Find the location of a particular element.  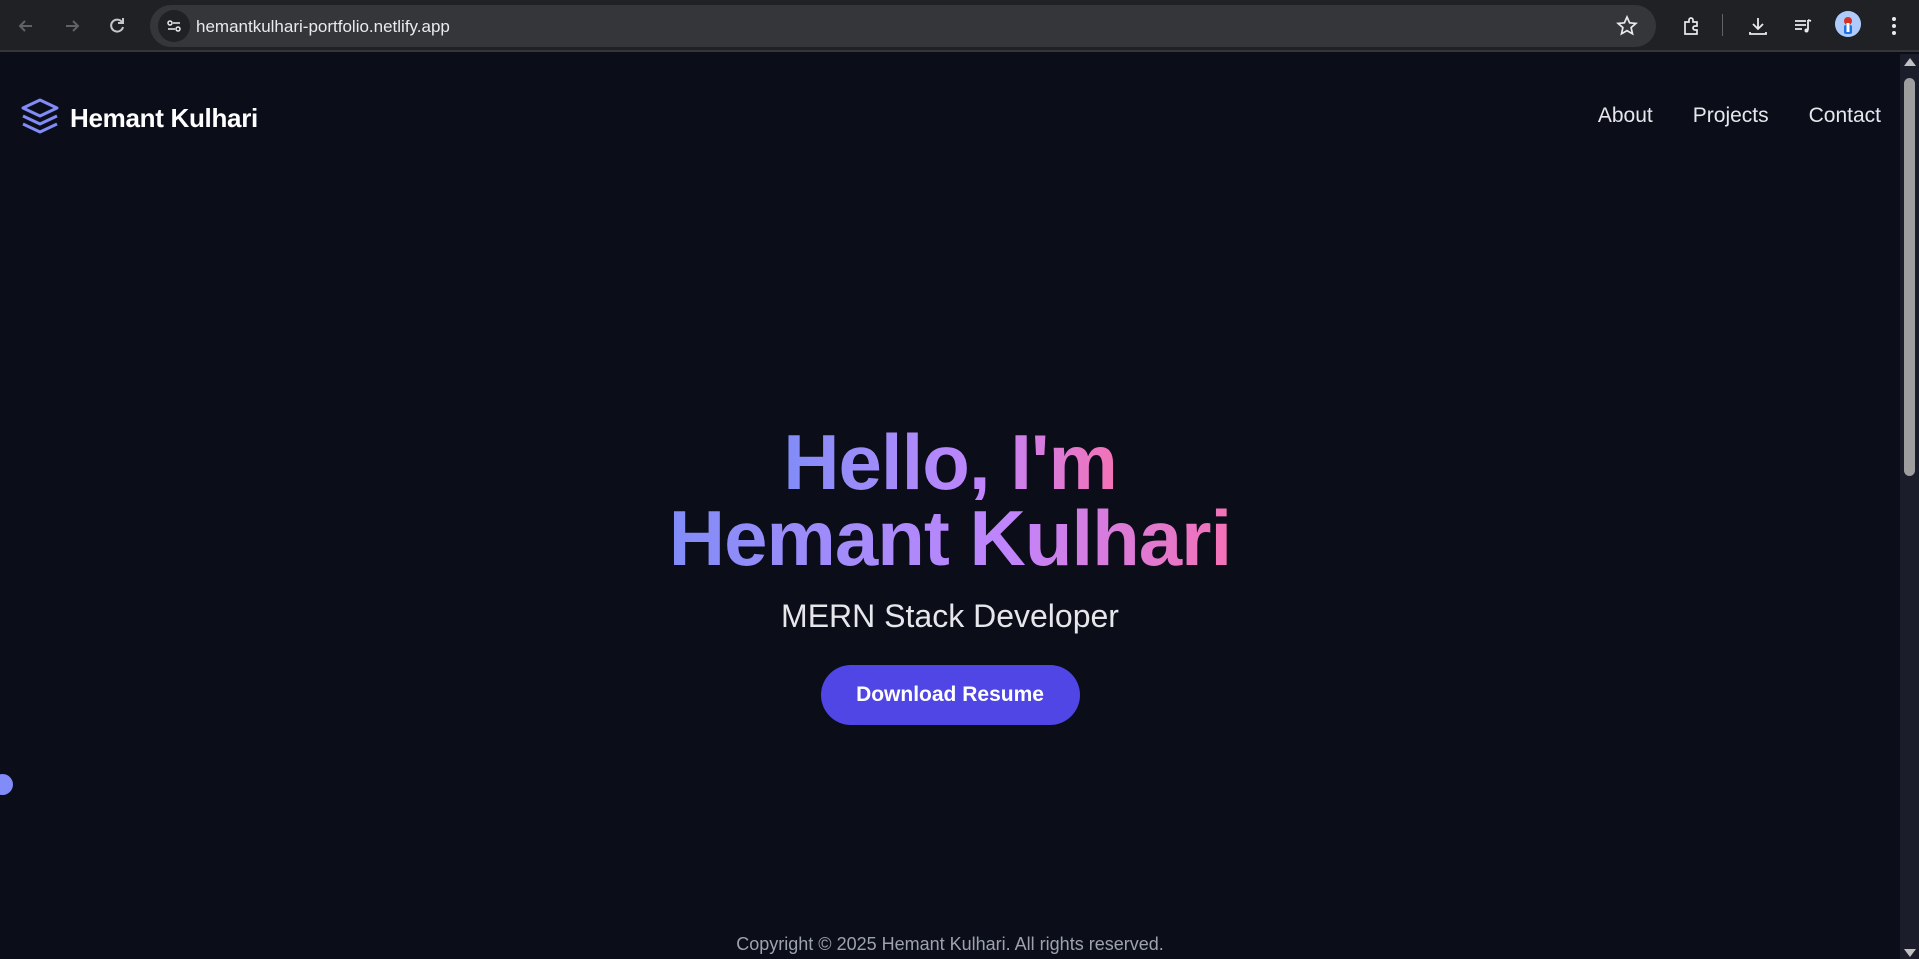

site-settings-icon is located at coordinates (174, 26).